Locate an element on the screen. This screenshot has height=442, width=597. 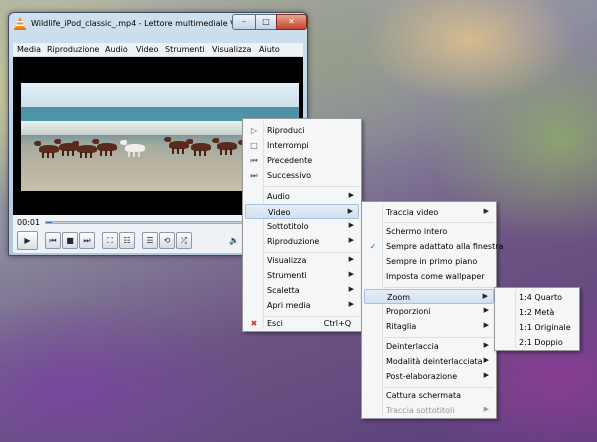
menu-item-successivo: ⏭ Successivo is located at coordinates (302, 175).